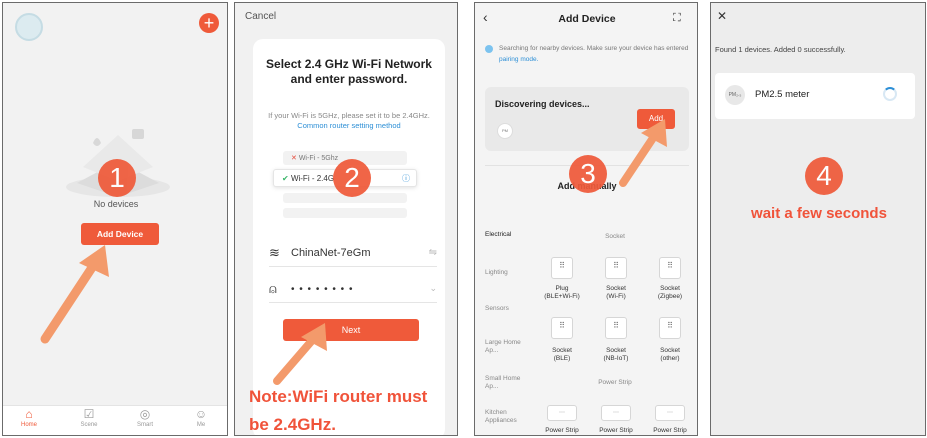  What do you see at coordinates (260, 16) in the screenshot?
I see `cancel-link: Cancel` at bounding box center [260, 16].